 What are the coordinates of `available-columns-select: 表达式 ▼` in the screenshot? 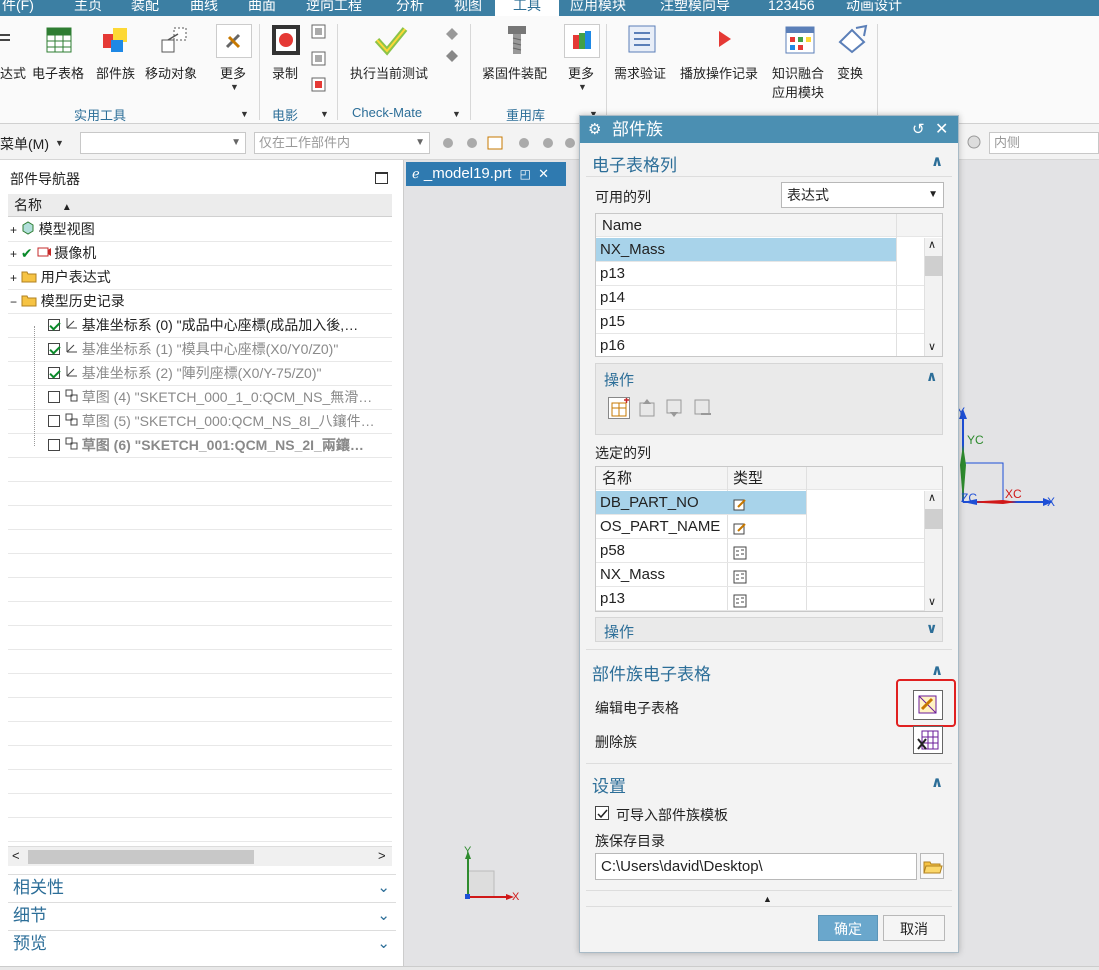 It's located at (862, 195).